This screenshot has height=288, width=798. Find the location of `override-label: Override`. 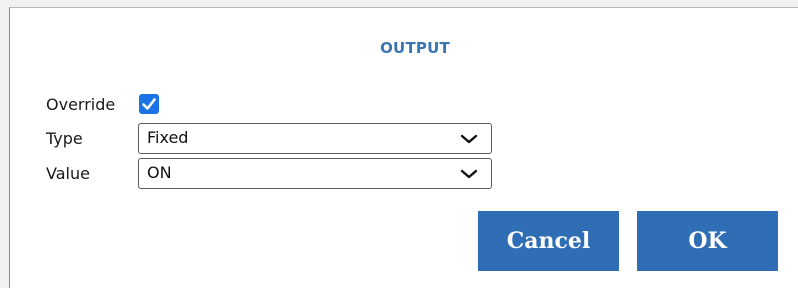

override-label: Override is located at coordinates (81, 104).